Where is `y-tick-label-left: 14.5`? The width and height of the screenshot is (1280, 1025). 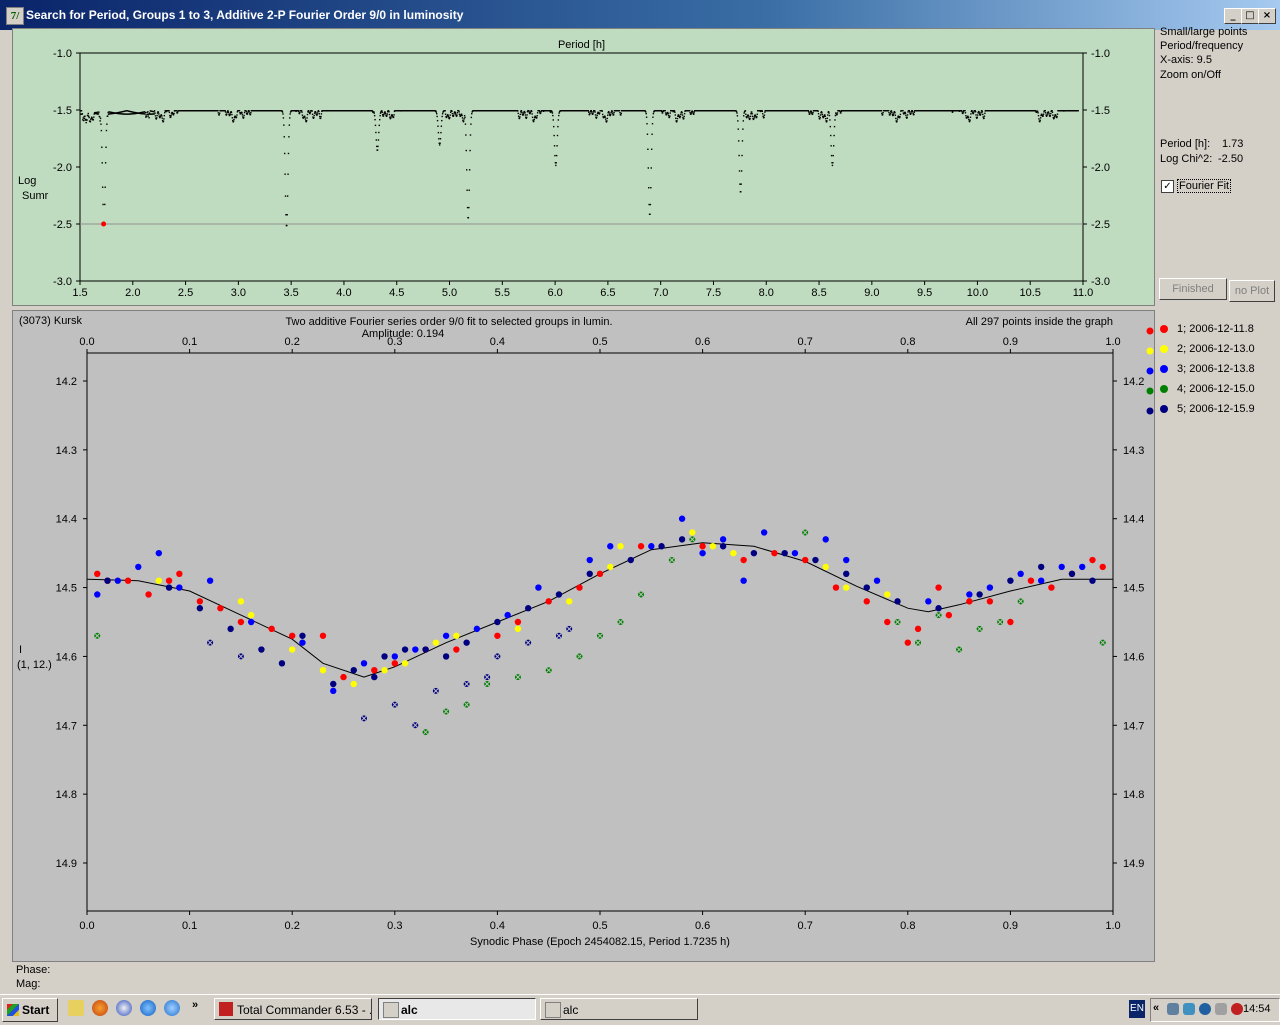
y-tick-label-left: 14.5 is located at coordinates (66, 589).